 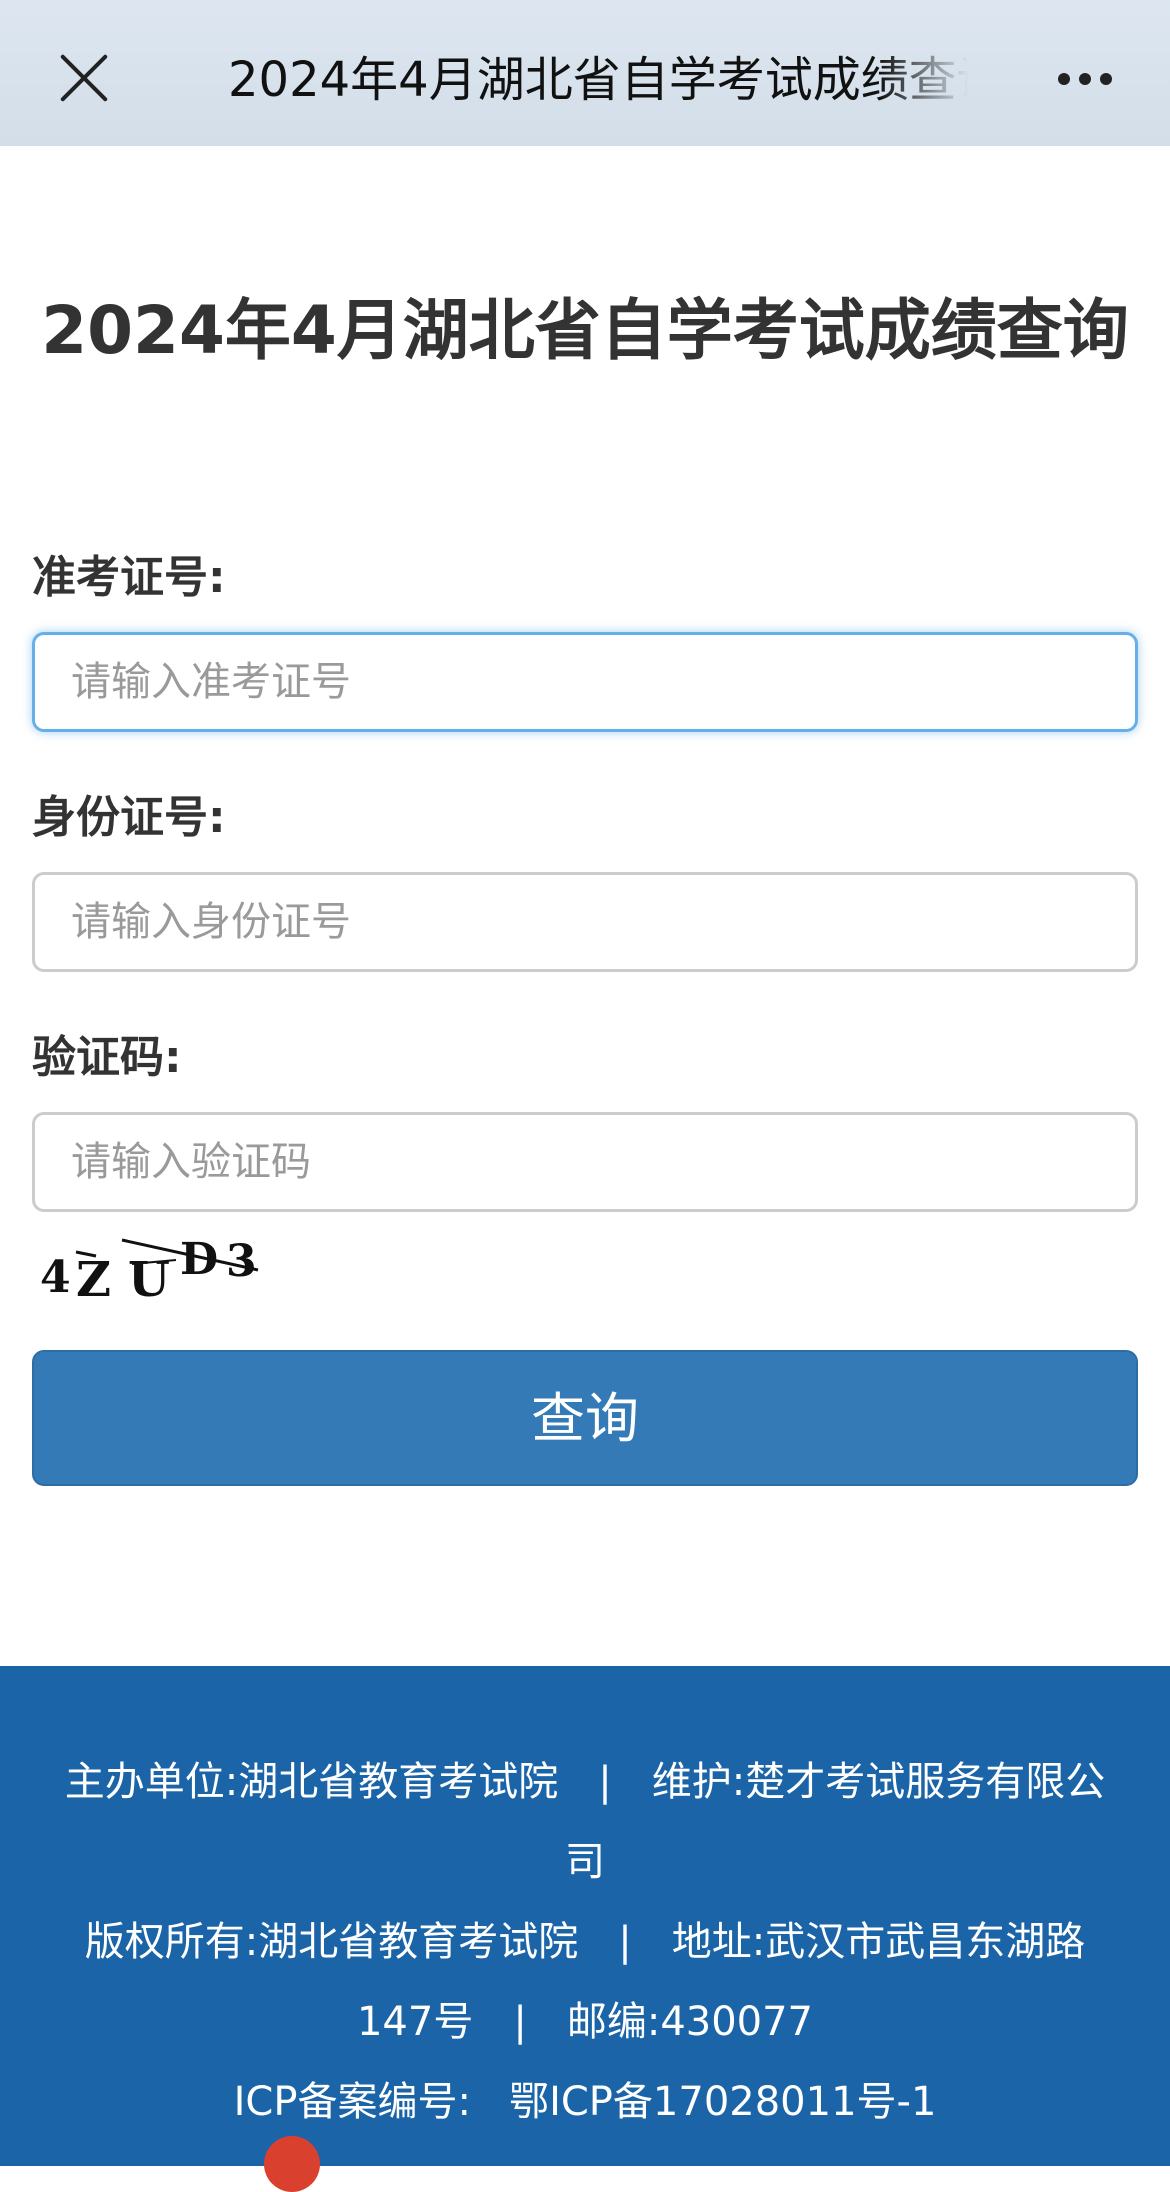 What do you see at coordinates (718, 1942) in the screenshot?
I see `address-label: 地址:` at bounding box center [718, 1942].